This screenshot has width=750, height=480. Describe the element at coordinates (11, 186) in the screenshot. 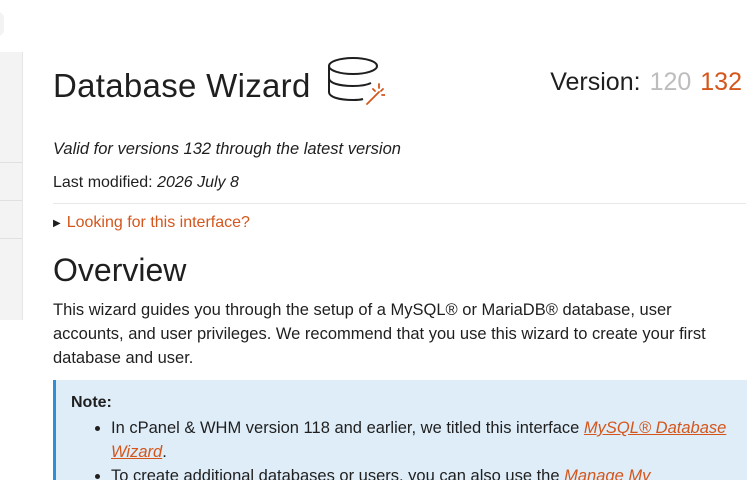

I see `sidebar` at that location.